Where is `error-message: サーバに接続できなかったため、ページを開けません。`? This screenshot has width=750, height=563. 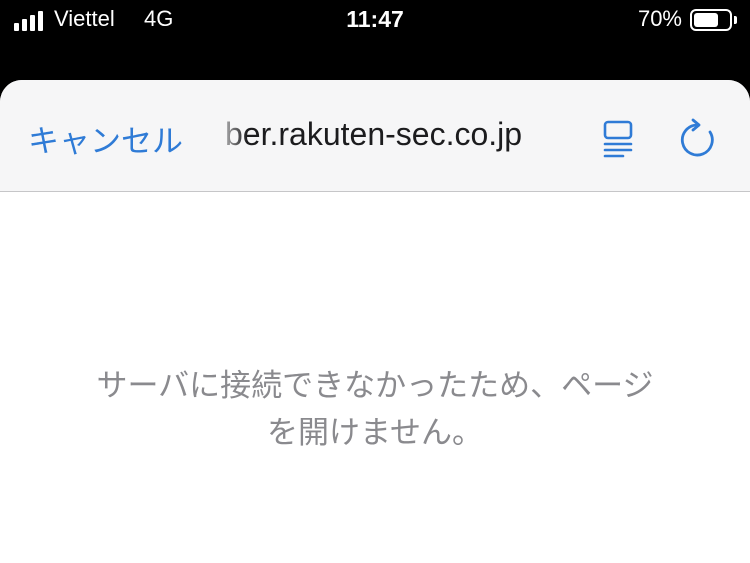 error-message: サーバに接続できなかったため、ページを開けません。 is located at coordinates (375, 409).